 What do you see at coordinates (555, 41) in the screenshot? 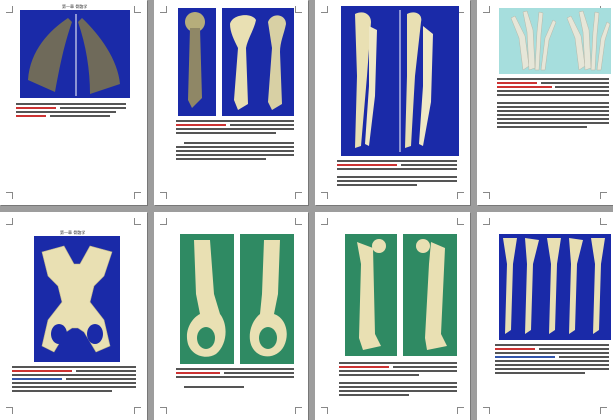
I see `manus-plate` at bounding box center [555, 41].